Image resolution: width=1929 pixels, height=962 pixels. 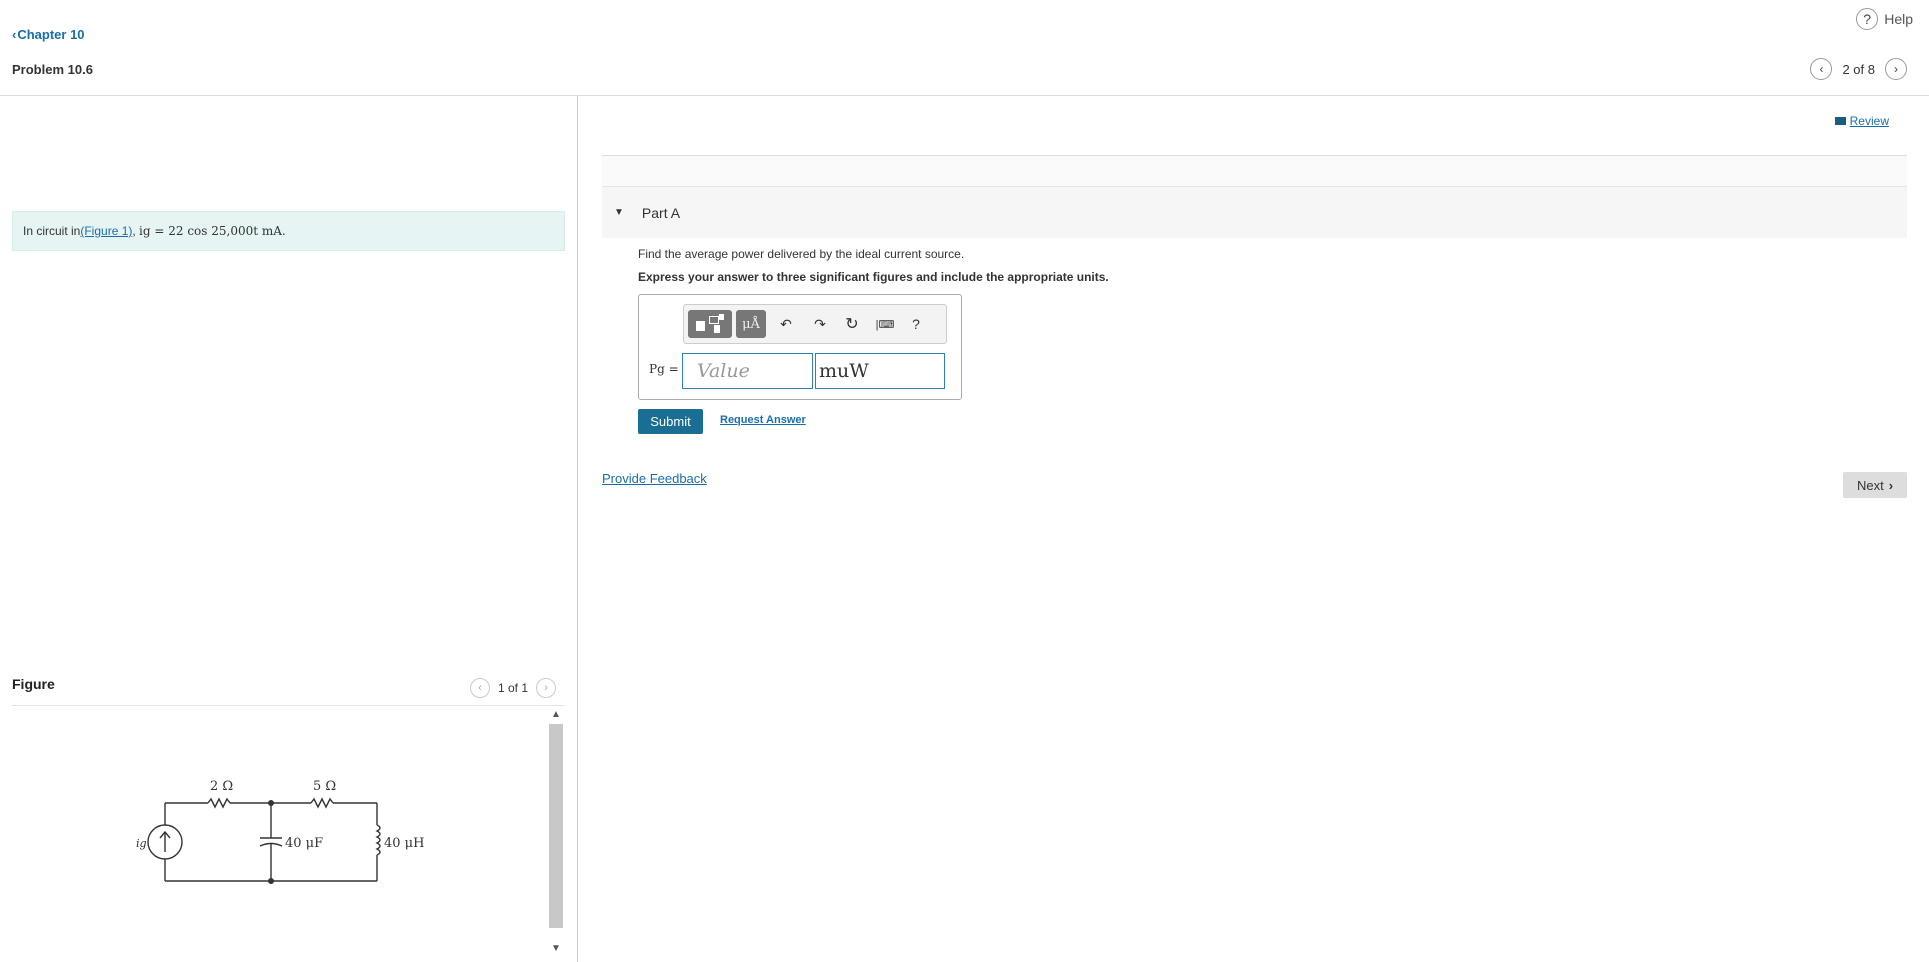 What do you see at coordinates (52, 231) in the screenshot?
I see `problem-prefix: In circuit in` at bounding box center [52, 231].